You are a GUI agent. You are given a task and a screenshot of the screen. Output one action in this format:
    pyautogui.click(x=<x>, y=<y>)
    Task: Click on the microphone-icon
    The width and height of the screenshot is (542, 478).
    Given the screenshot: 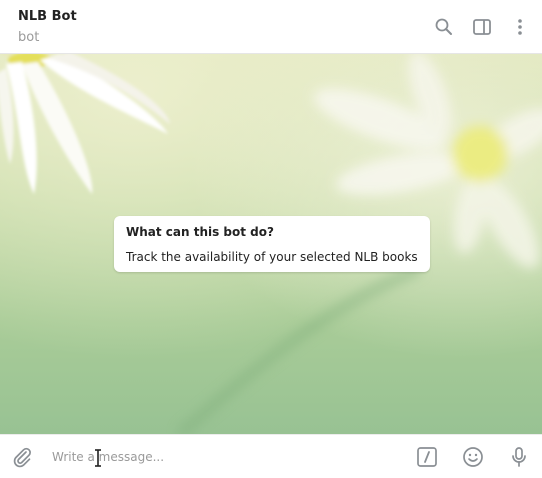 What is the action you would take?
    pyautogui.click(x=519, y=457)
    